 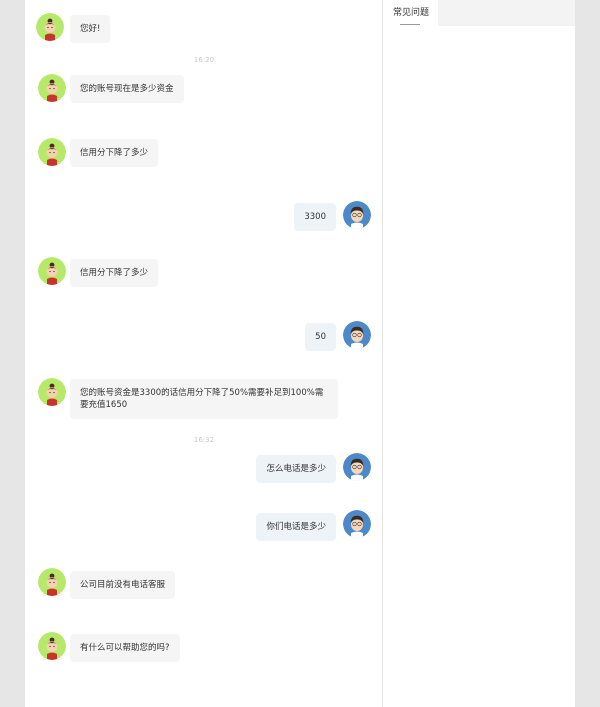 What do you see at coordinates (296, 527) in the screenshot?
I see `message-bubble-user: 你们电话是多少` at bounding box center [296, 527].